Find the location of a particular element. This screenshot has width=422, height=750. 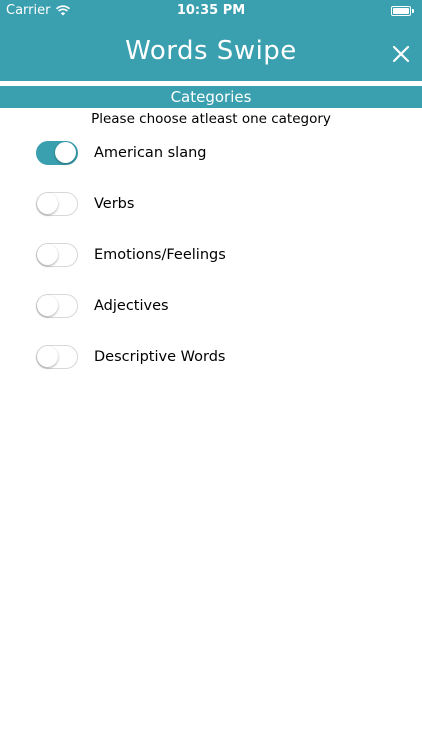

category-row-emotions-feelings: Emotions/Feelings is located at coordinates (211, 256).